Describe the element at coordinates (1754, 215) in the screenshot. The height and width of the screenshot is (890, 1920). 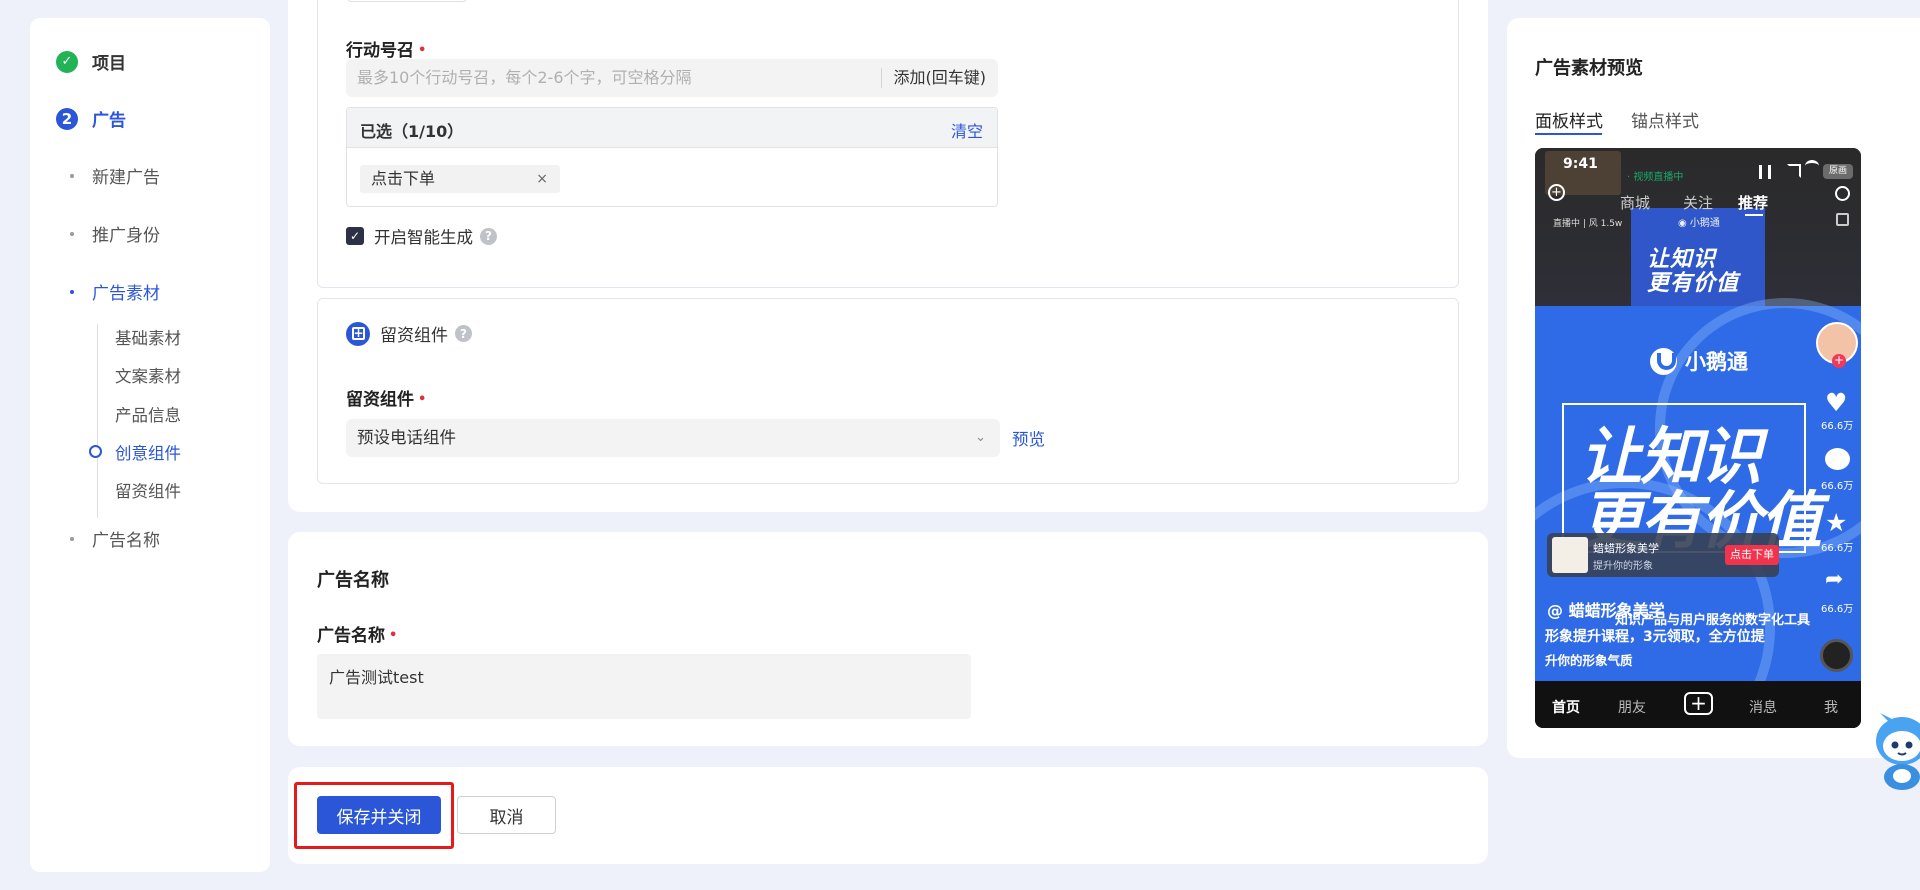
I see `phone-tab-indicator` at that location.